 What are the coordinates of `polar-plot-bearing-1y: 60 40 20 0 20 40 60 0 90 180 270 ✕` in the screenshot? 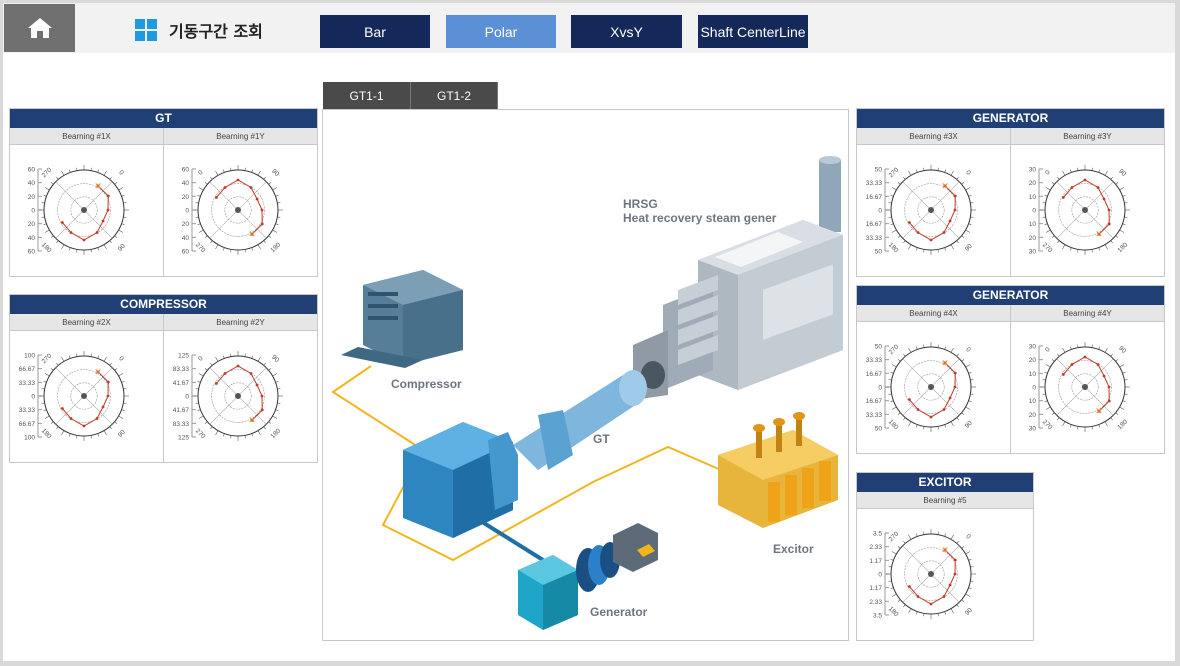 It's located at (240, 210).